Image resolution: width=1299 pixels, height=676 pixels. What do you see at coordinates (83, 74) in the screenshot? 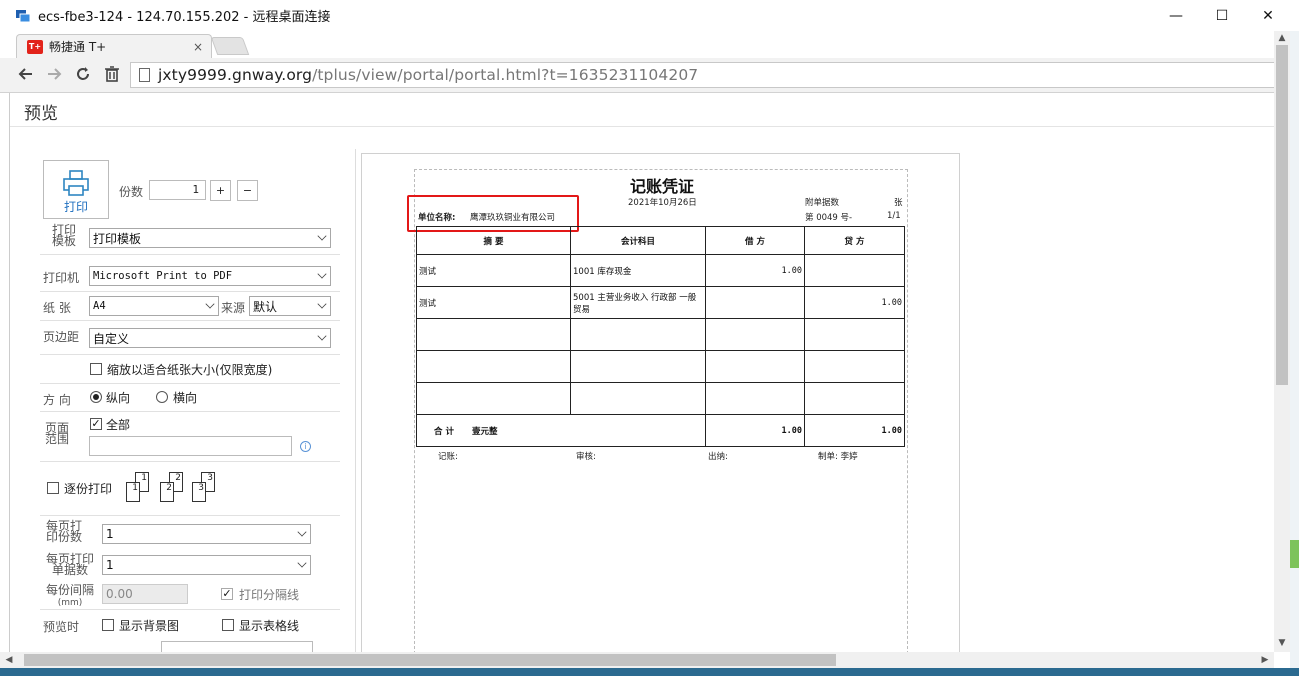
I see `reload-icon` at bounding box center [83, 74].